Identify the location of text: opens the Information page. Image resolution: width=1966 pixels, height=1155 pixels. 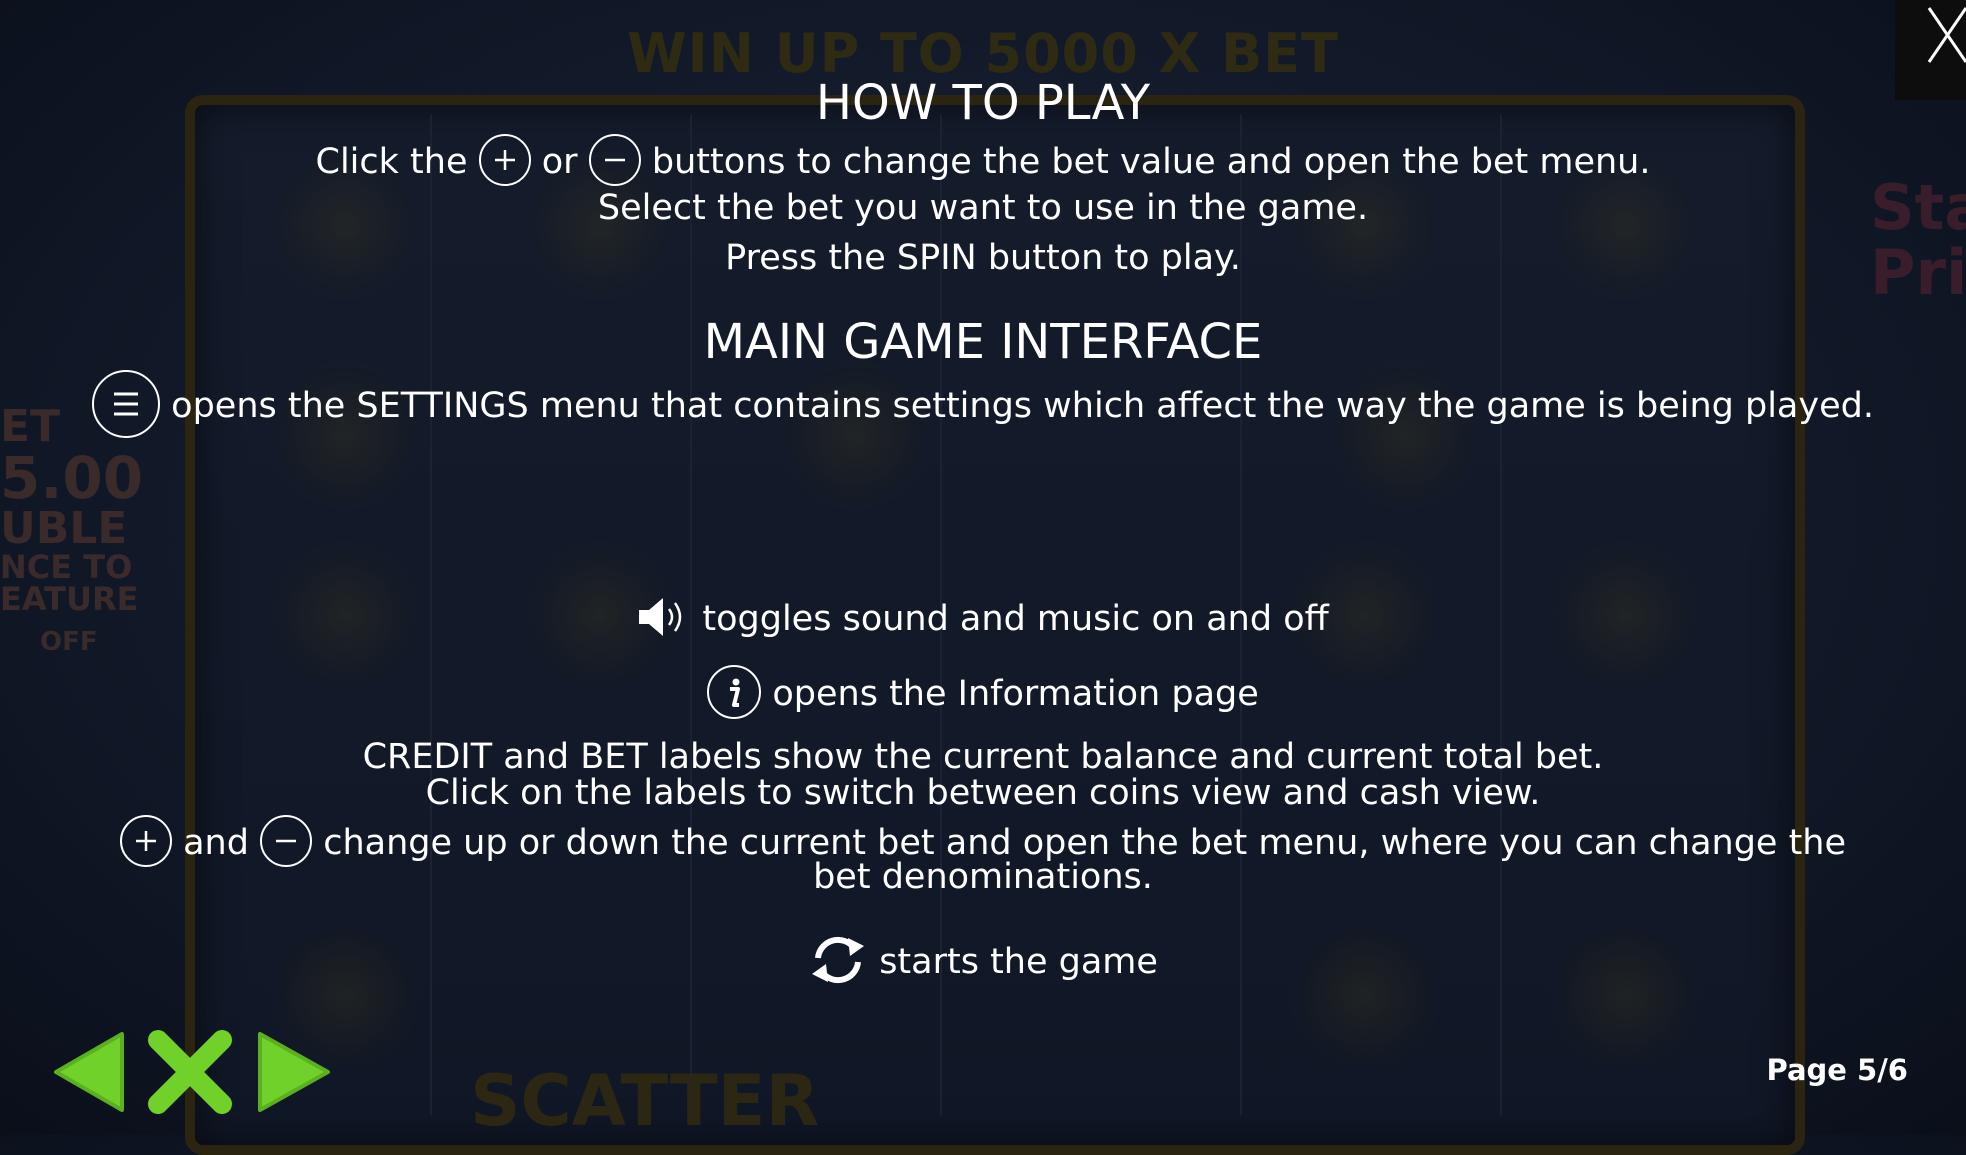
(1015, 694).